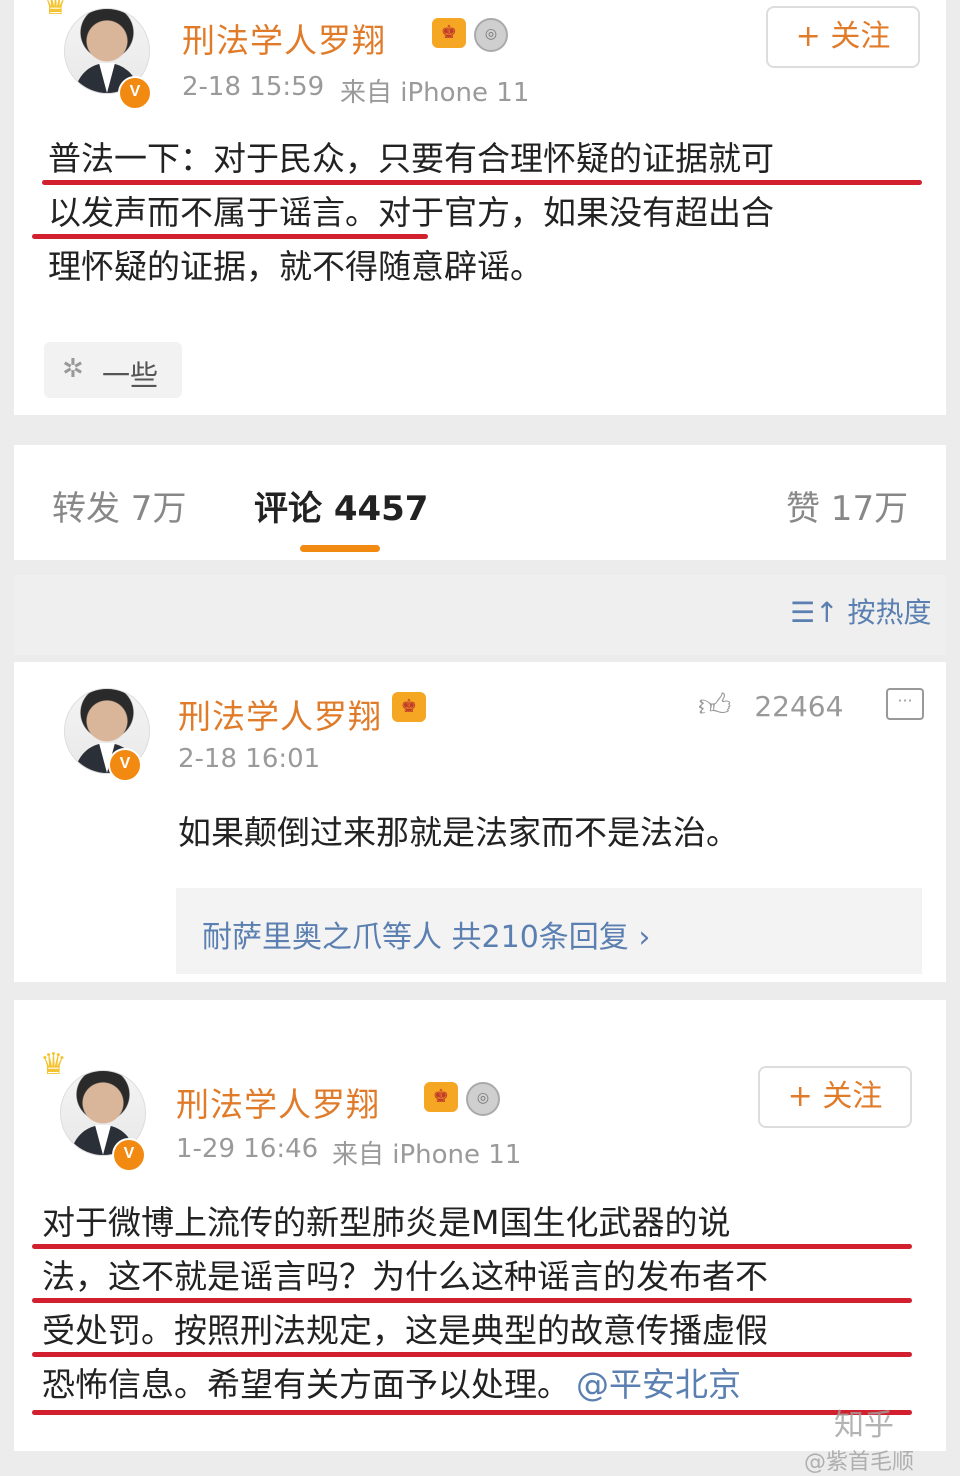 The height and width of the screenshot is (1476, 960). Describe the element at coordinates (405, 1276) in the screenshot. I see `post-text-line-2: 法，这不就是谣言吗？为什么这种谣言的发布者不` at that location.